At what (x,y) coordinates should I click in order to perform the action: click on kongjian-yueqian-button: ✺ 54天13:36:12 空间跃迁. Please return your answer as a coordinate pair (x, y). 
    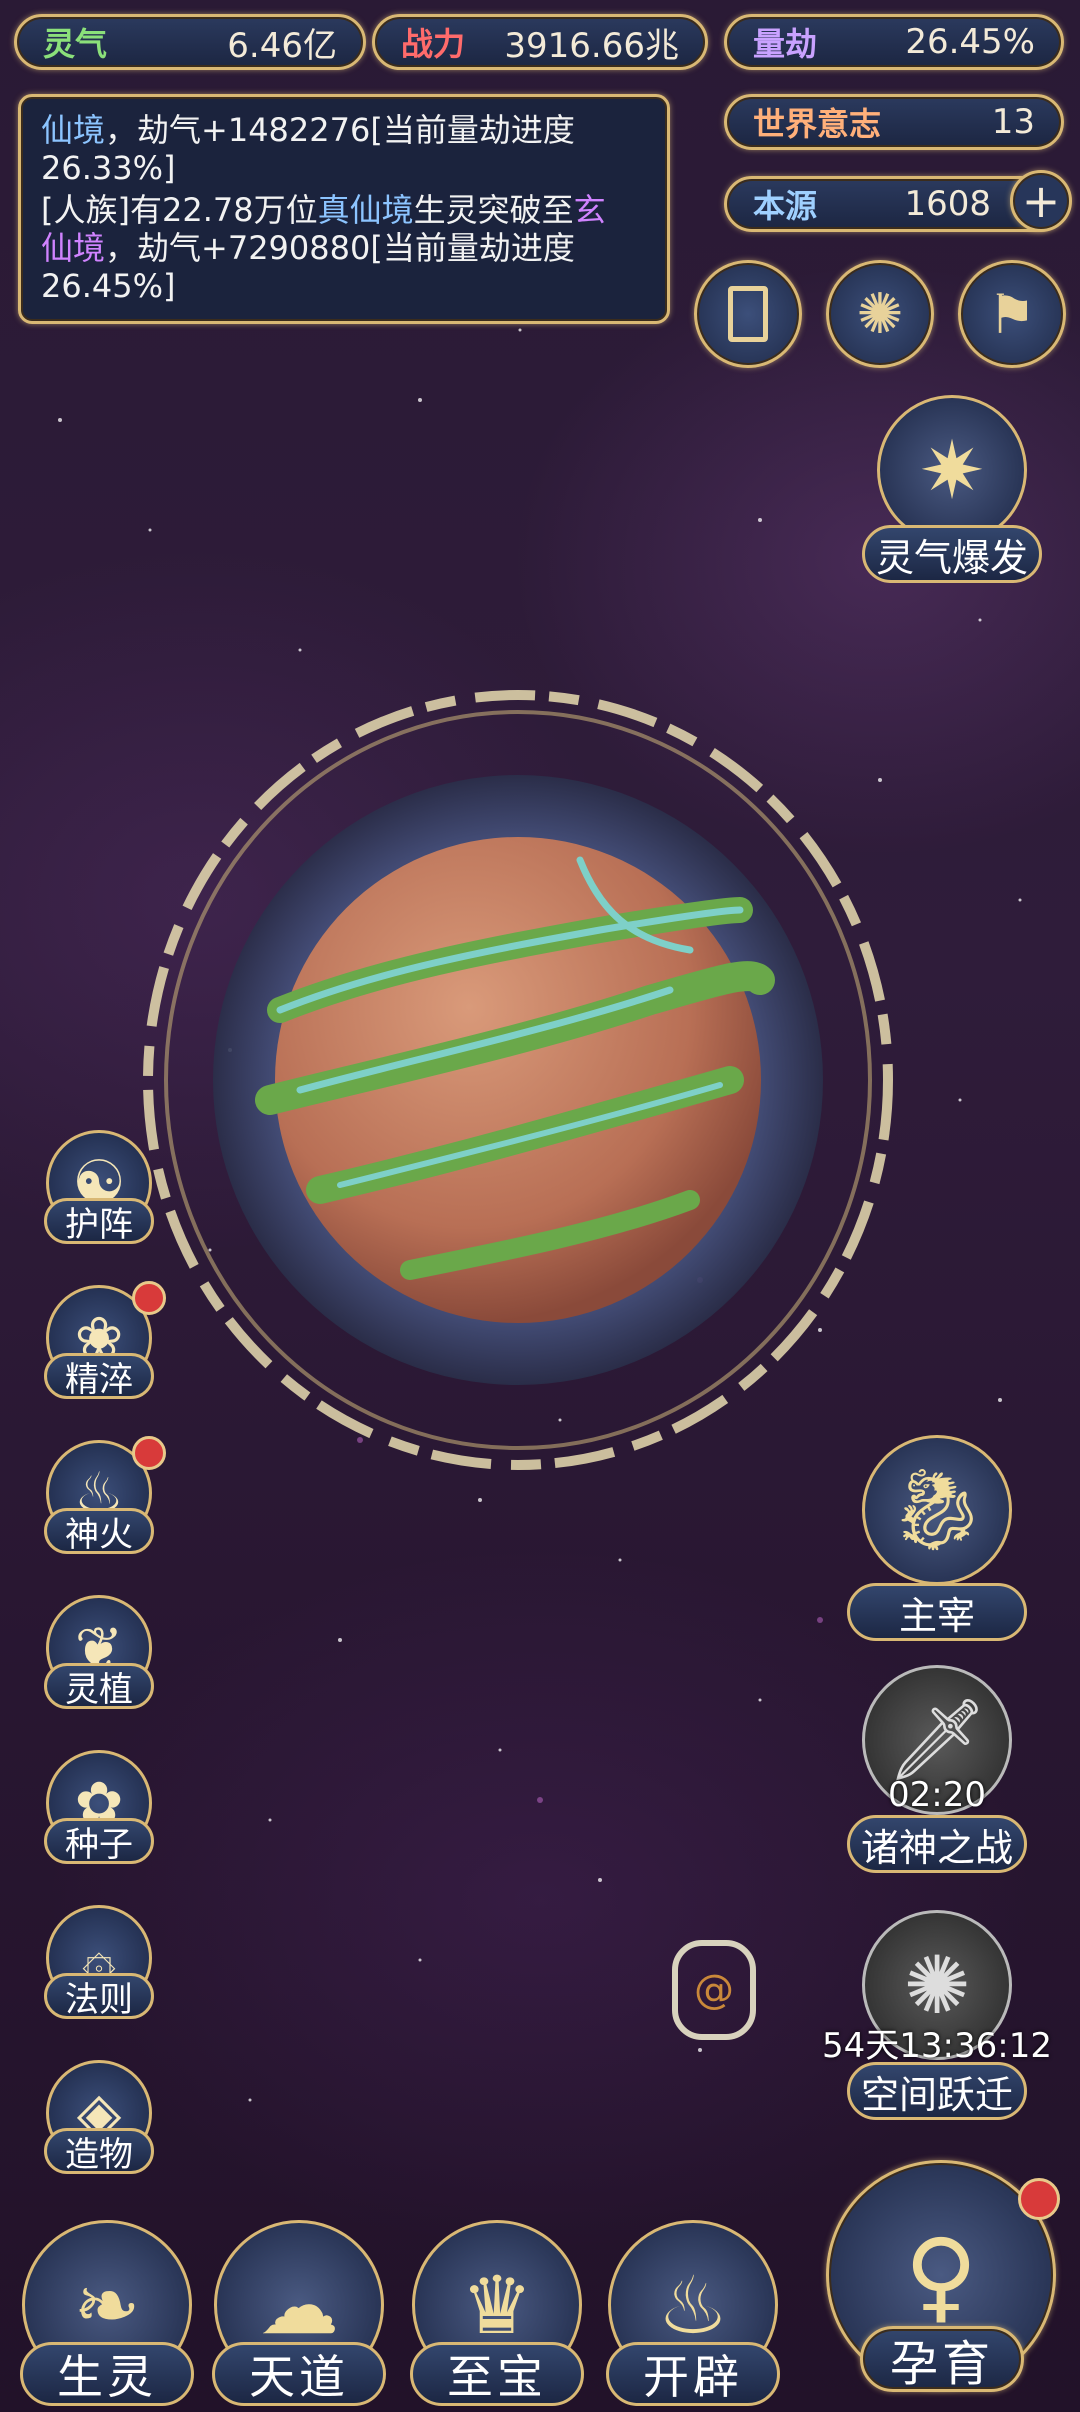
    Looking at the image, I should click on (937, 2015).